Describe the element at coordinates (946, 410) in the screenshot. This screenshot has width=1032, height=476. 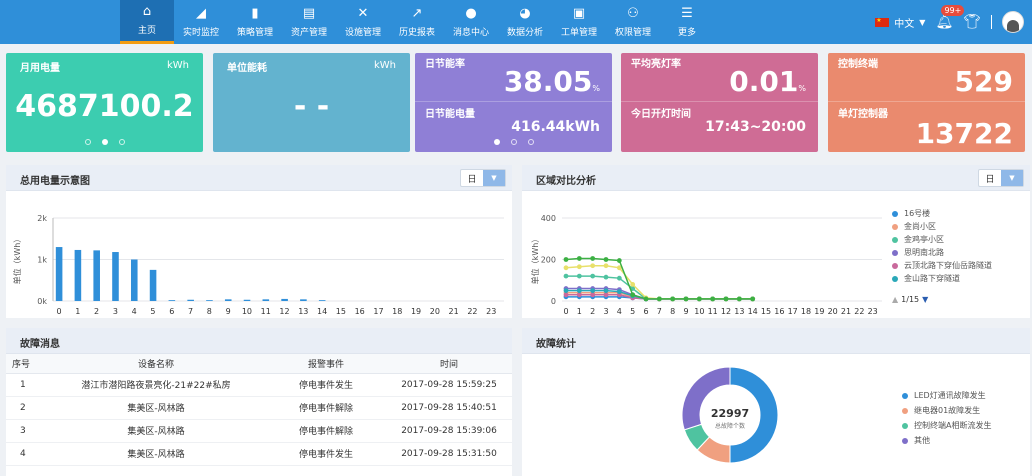
I see `legend-item: 继电器01故障发生` at that location.